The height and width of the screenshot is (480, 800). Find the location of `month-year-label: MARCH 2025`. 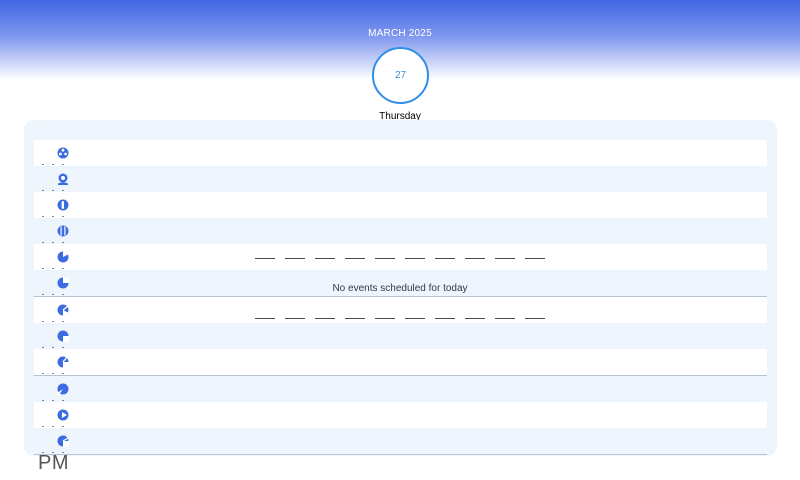

month-year-label: MARCH 2025 is located at coordinates (400, 33).